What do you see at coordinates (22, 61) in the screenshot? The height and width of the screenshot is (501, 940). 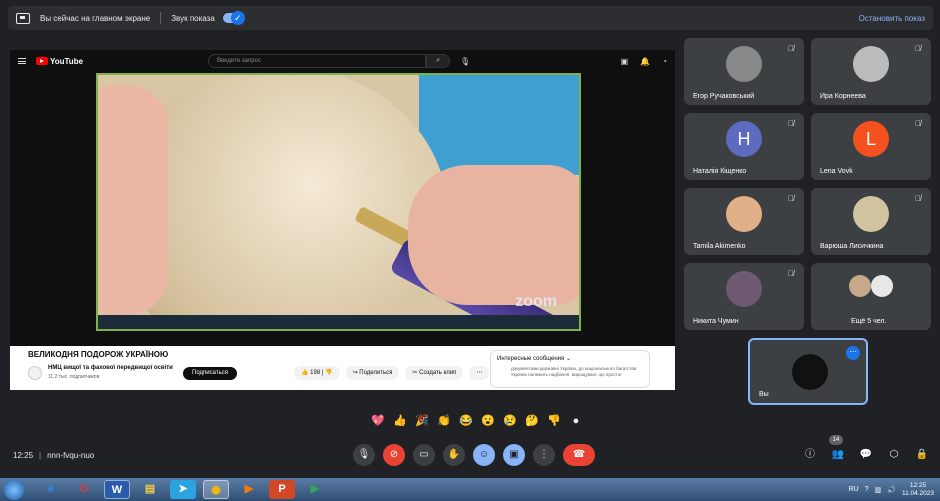 I see `hamburger-menu-icon` at bounding box center [22, 61].